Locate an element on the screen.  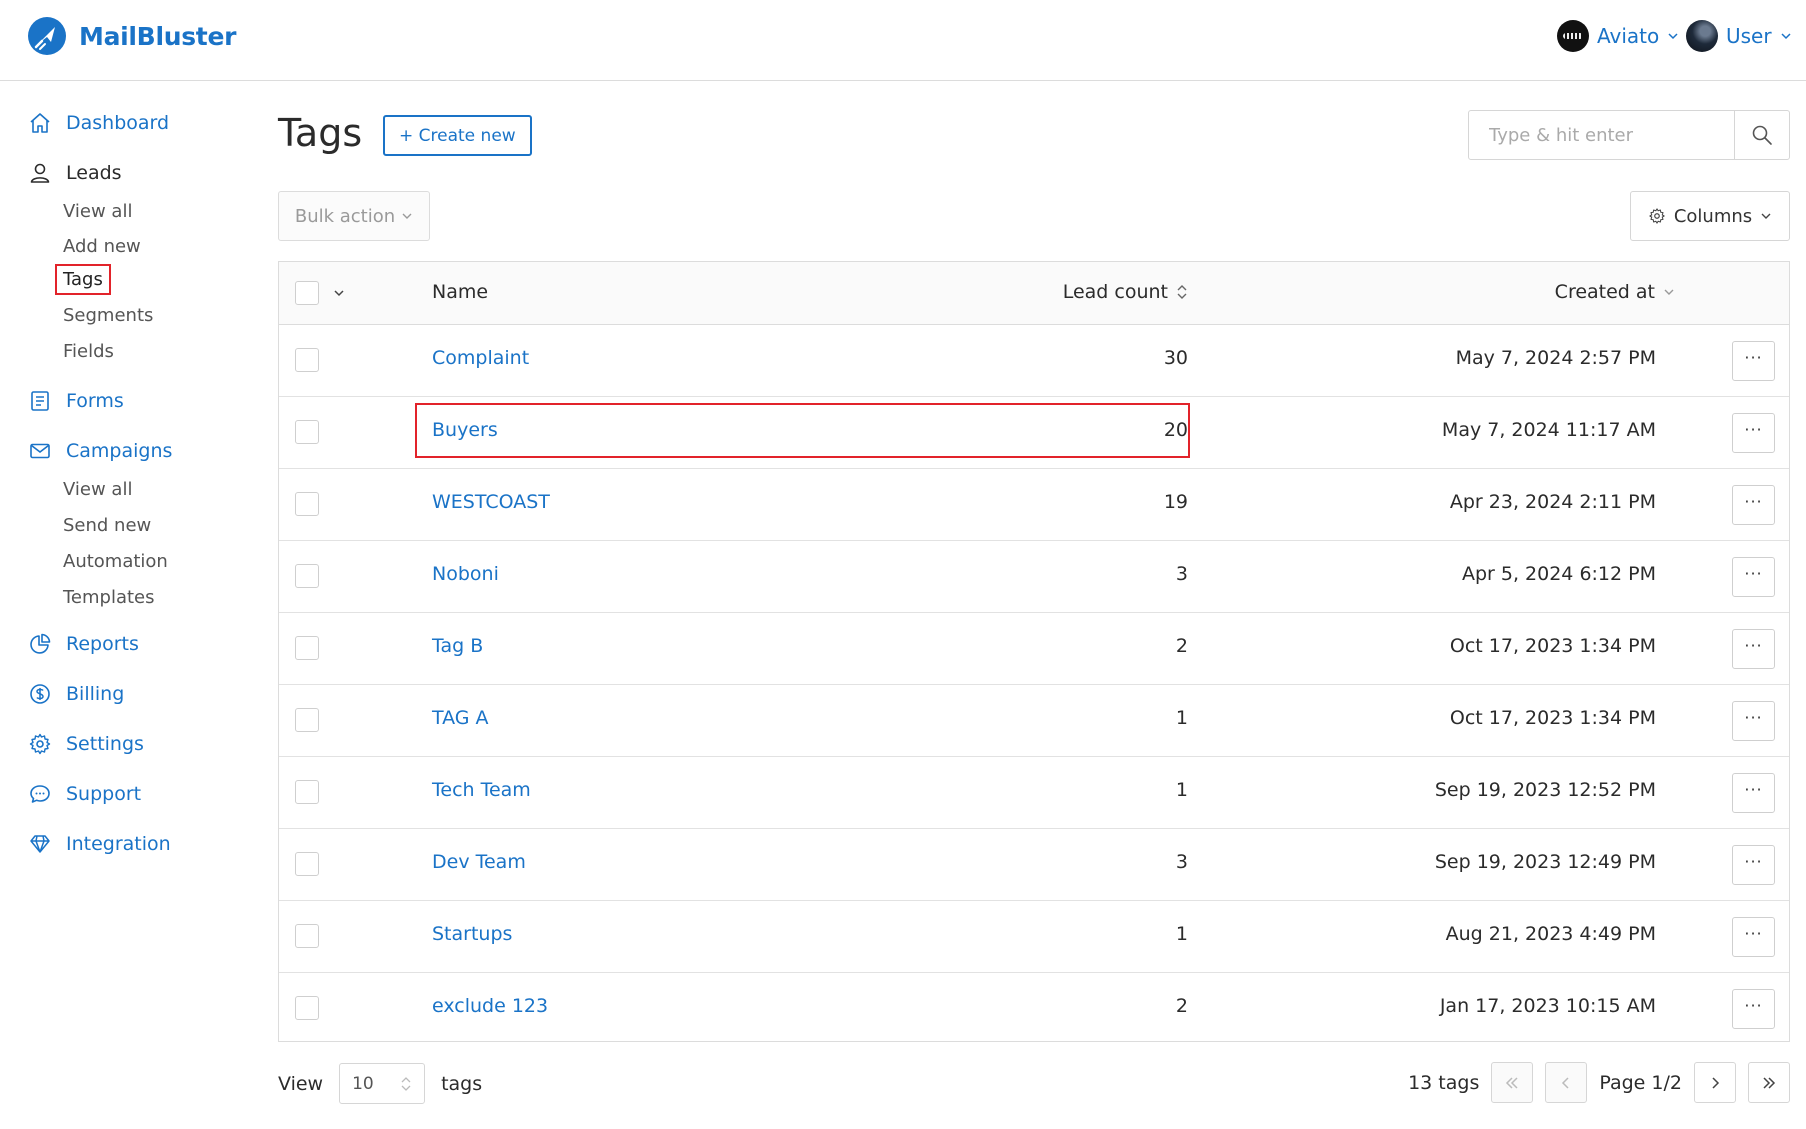
sidebar-item-label: Forms is located at coordinates (95, 401).